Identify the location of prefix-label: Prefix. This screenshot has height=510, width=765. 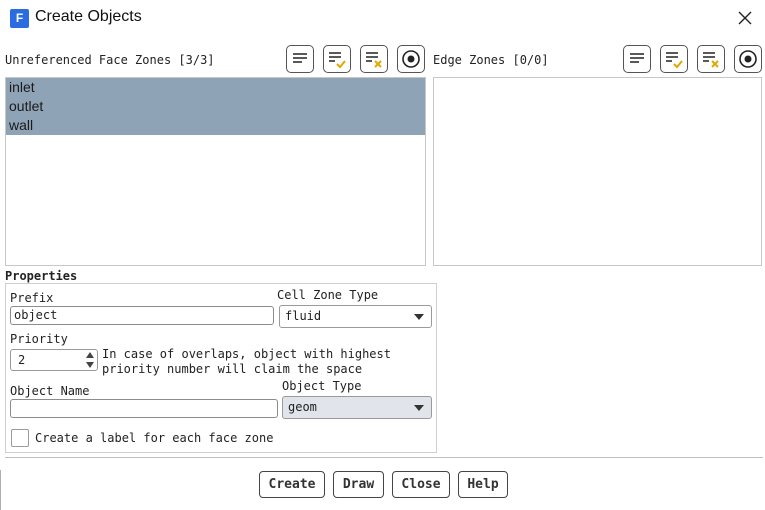
(32, 298).